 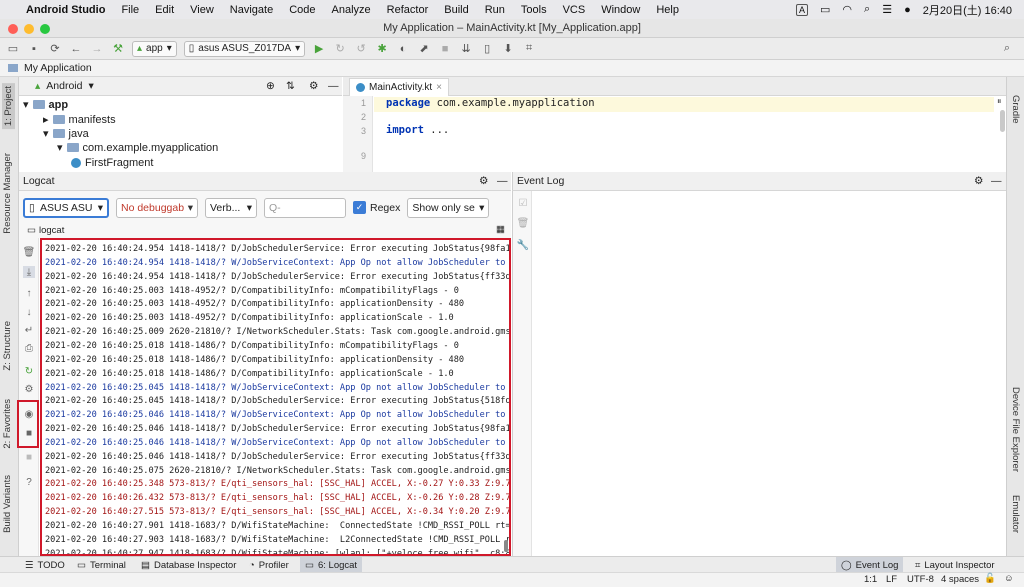 I want to click on layout-inspector-icon: ⌗, so click(x=529, y=49).